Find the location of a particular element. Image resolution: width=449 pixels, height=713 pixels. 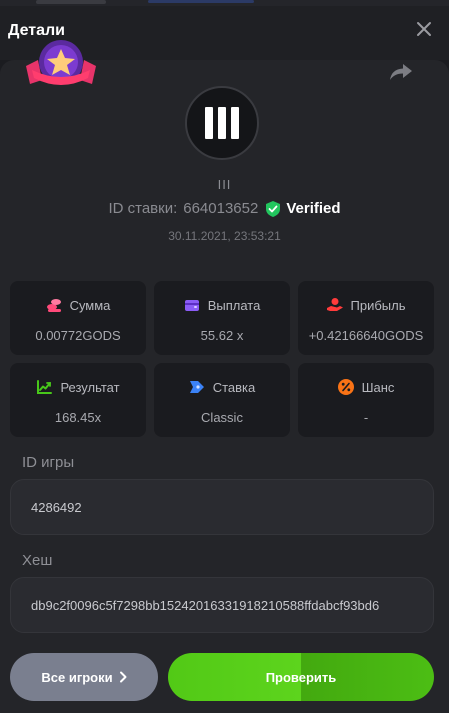

stat-card-result: Результат 168.45x is located at coordinates (78, 400).